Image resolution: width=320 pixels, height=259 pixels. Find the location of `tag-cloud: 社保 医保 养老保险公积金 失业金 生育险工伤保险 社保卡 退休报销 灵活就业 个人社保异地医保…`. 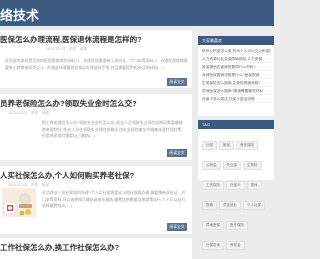

tag-cloud: 社保 医保 养老保险公积金 失业金 生育险工伤保险 社保卡 退休报销 灵活就业 个人社保异地医保… is located at coordinates (236, 191).